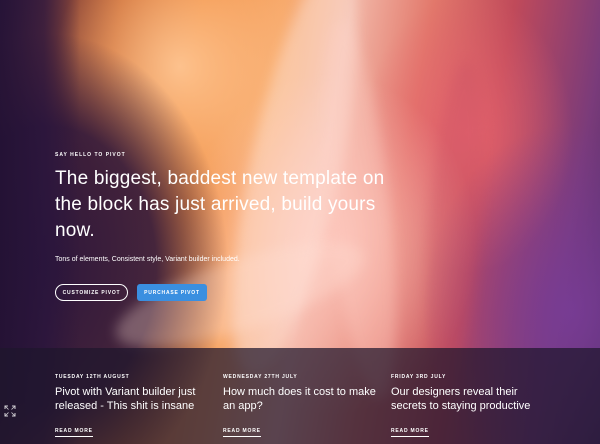 The image size is (600, 444). What do you see at coordinates (91, 292) in the screenshot?
I see `customize-pivot-button: CUSTOMIZE PIVOT` at bounding box center [91, 292].